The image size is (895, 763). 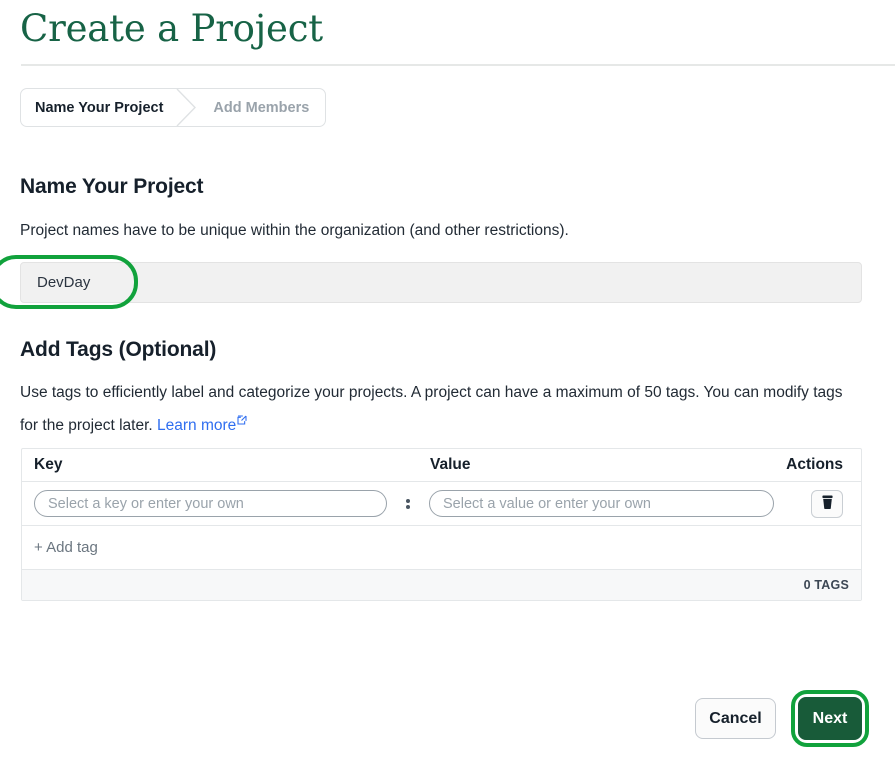 I want to click on column-header-key: Key, so click(x=48, y=464).